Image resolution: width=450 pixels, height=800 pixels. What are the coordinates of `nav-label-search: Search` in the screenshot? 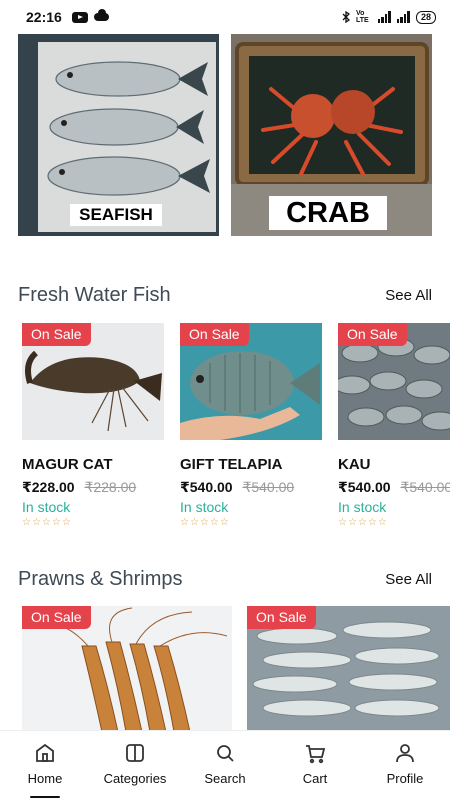 It's located at (225, 778).